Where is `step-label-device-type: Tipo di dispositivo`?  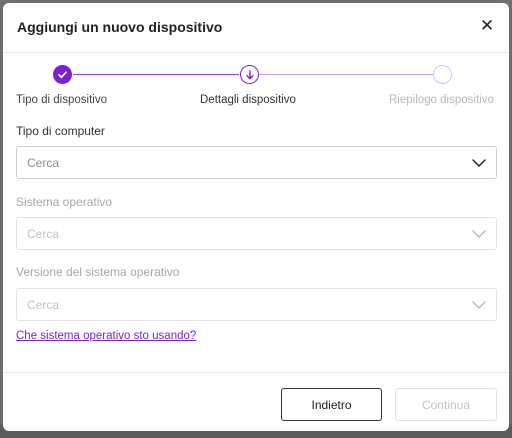
step-label-device-type: Tipo di dispositivo is located at coordinates (61, 100).